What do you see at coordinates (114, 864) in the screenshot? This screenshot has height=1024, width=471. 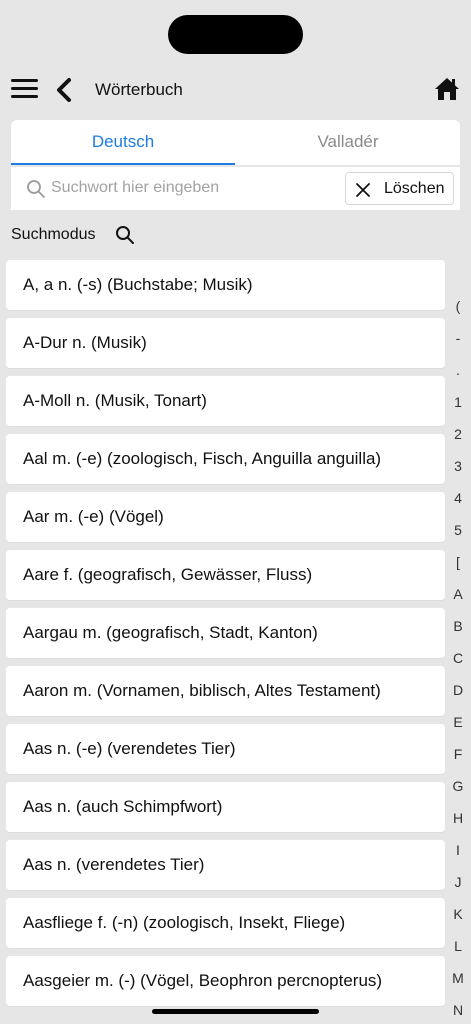 I see `entry-text: Aas n. (verendetes Tier)` at bounding box center [114, 864].